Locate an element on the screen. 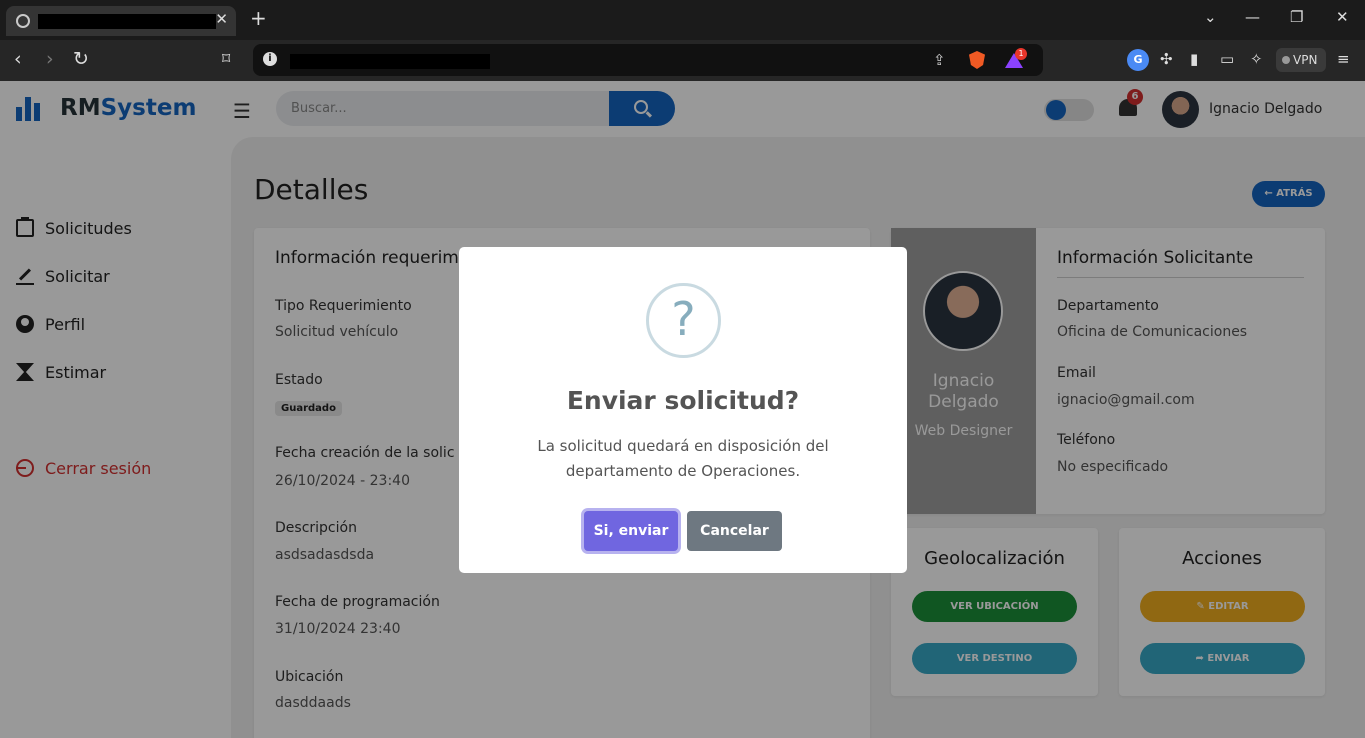 The height and width of the screenshot is (738, 1365). browser-toolbar: ‹ › ↻ ⌑ i ⇪ 1 G ✣ ▮ ▭ ✧ VPN ≡ is located at coordinates (682, 60).